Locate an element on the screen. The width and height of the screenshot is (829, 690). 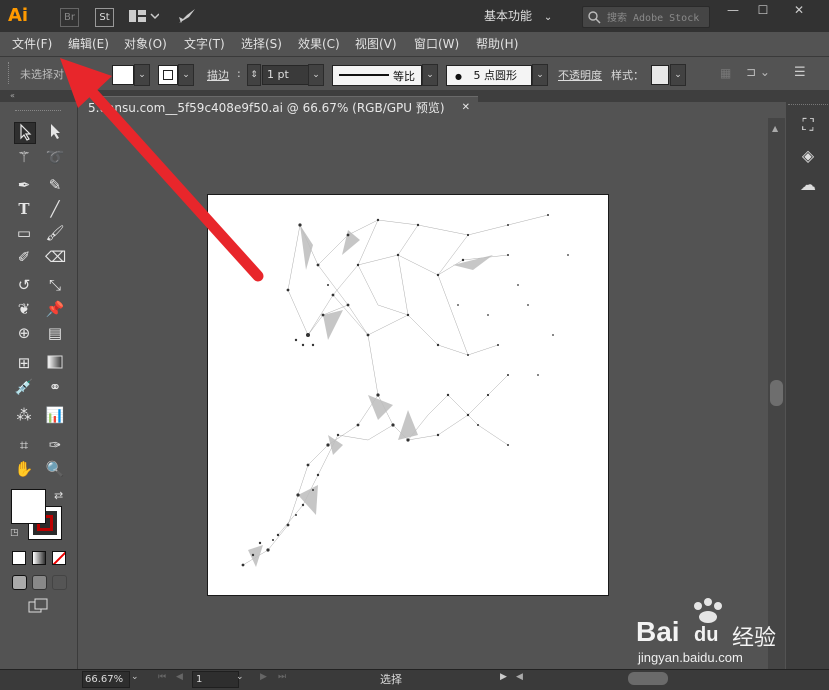
baidu-paw-logo is located at coordinates (708, 610).